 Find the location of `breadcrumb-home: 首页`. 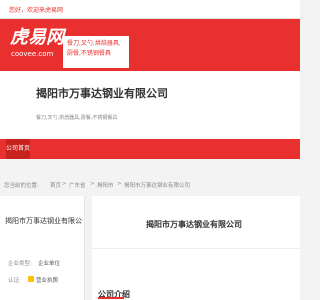

breadcrumb-home: 首页 is located at coordinates (55, 185).